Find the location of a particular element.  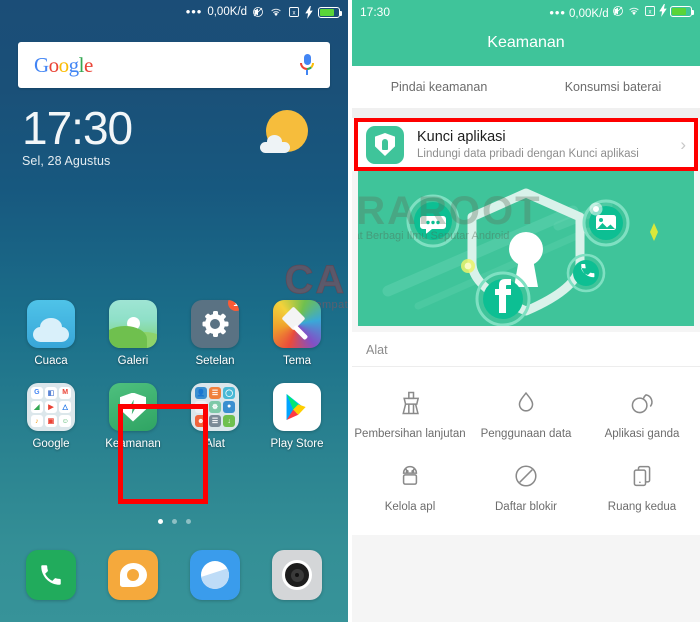

tool-label: Pembersihan lanjutan is located at coordinates (410, 434).